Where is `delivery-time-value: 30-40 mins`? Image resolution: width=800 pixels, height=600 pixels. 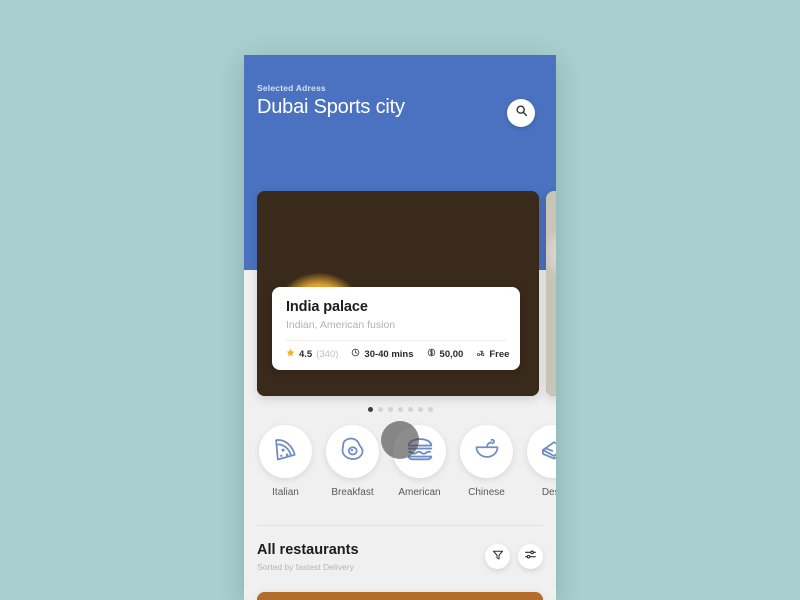 delivery-time-value: 30-40 mins is located at coordinates (389, 354).